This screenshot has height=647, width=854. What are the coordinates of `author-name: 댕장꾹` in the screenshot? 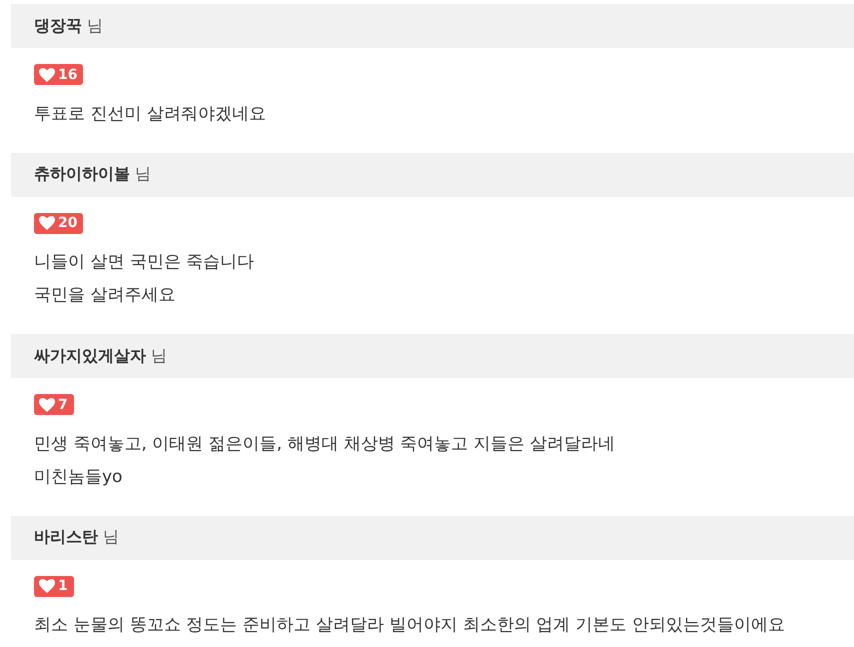 It's located at (58, 26).